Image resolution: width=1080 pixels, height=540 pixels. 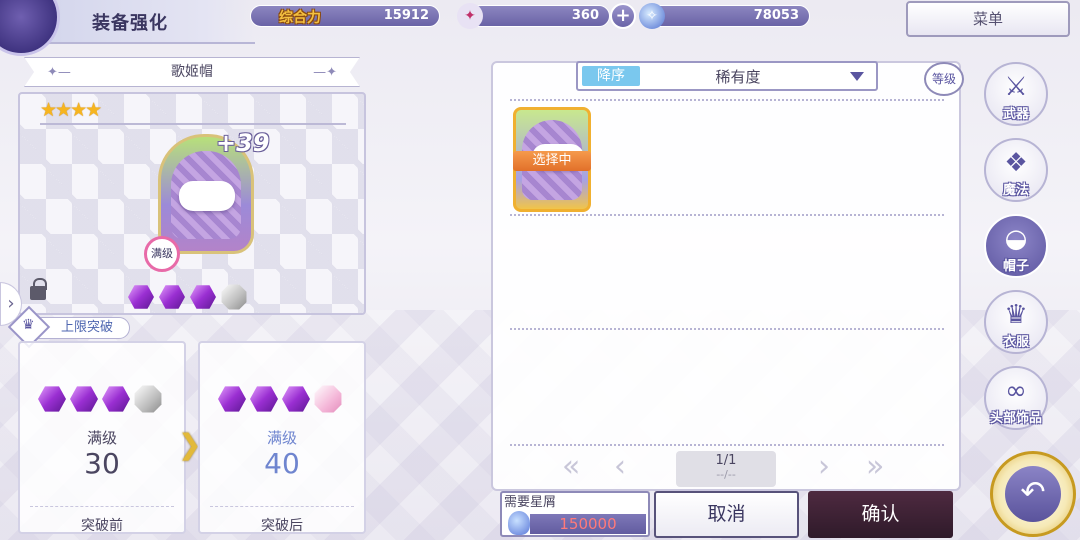 What do you see at coordinates (824, 467) in the screenshot?
I see `next-page-button: ›` at bounding box center [824, 467].